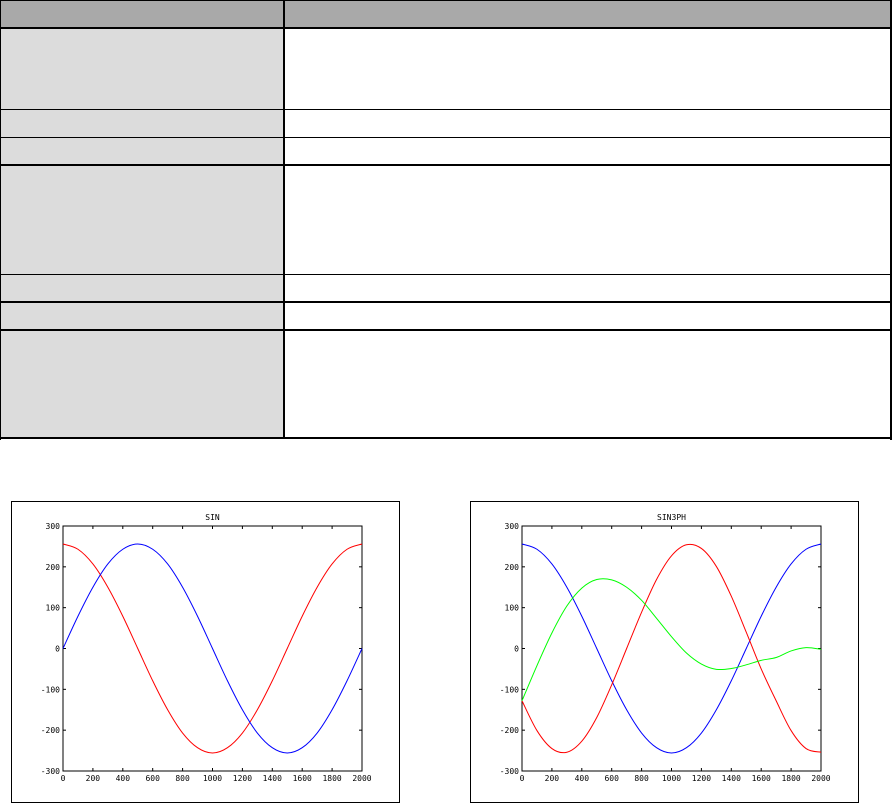  I want to click on table-header-cell-right, so click(588, 14).